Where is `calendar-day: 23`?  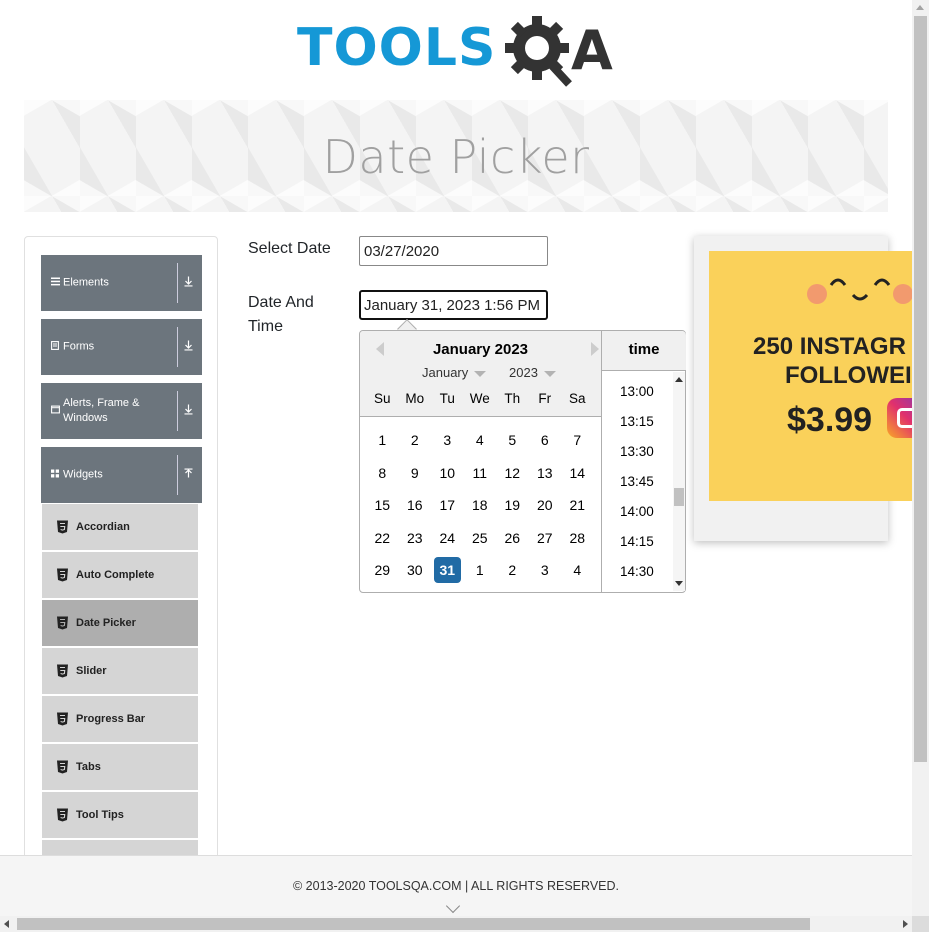 calendar-day: 23 is located at coordinates (415, 541).